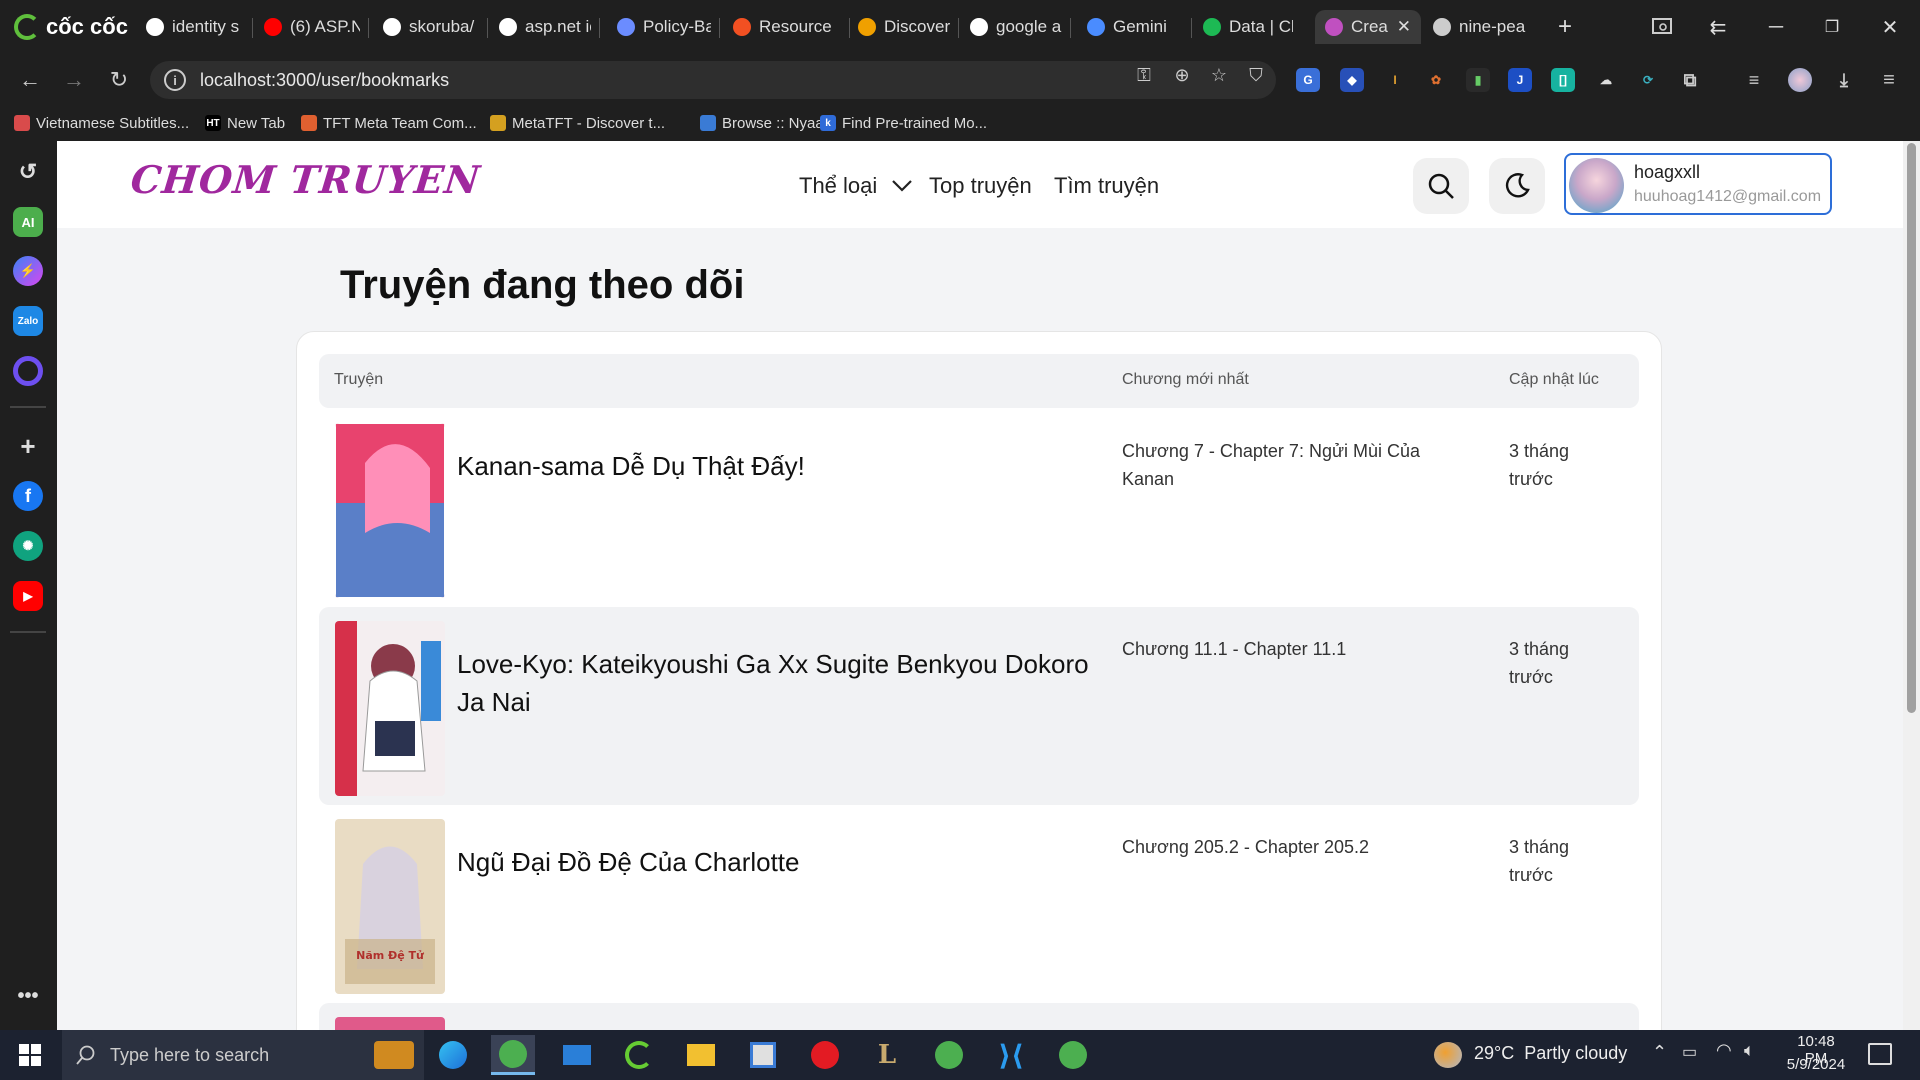  What do you see at coordinates (1749, 1050) in the screenshot?
I see `volume-icon: 🔈︎` at bounding box center [1749, 1050].